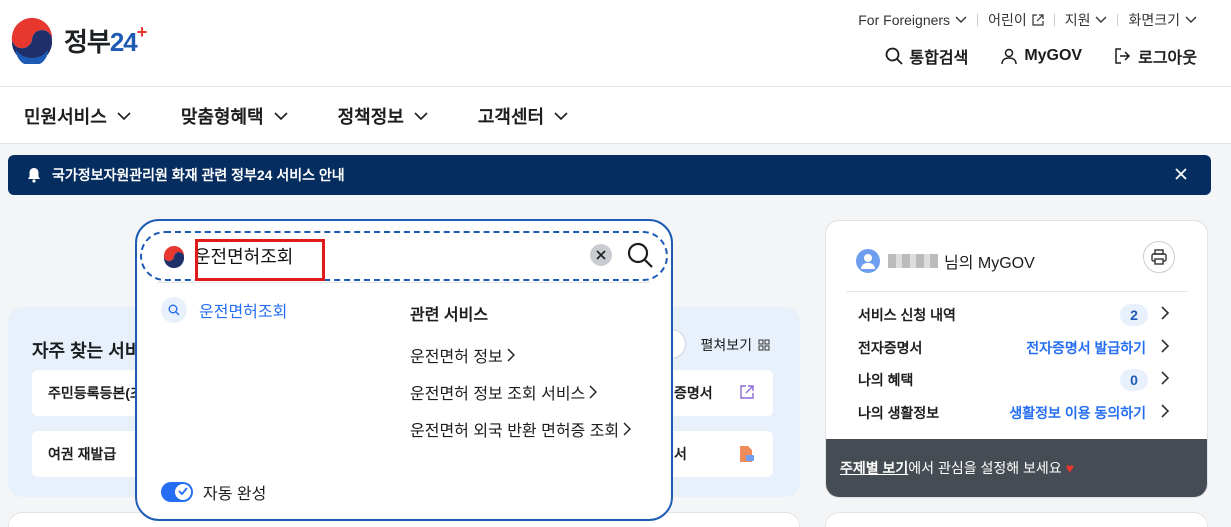 The image size is (1231, 527). I want to click on logout-button: 로그아웃, so click(1155, 56).